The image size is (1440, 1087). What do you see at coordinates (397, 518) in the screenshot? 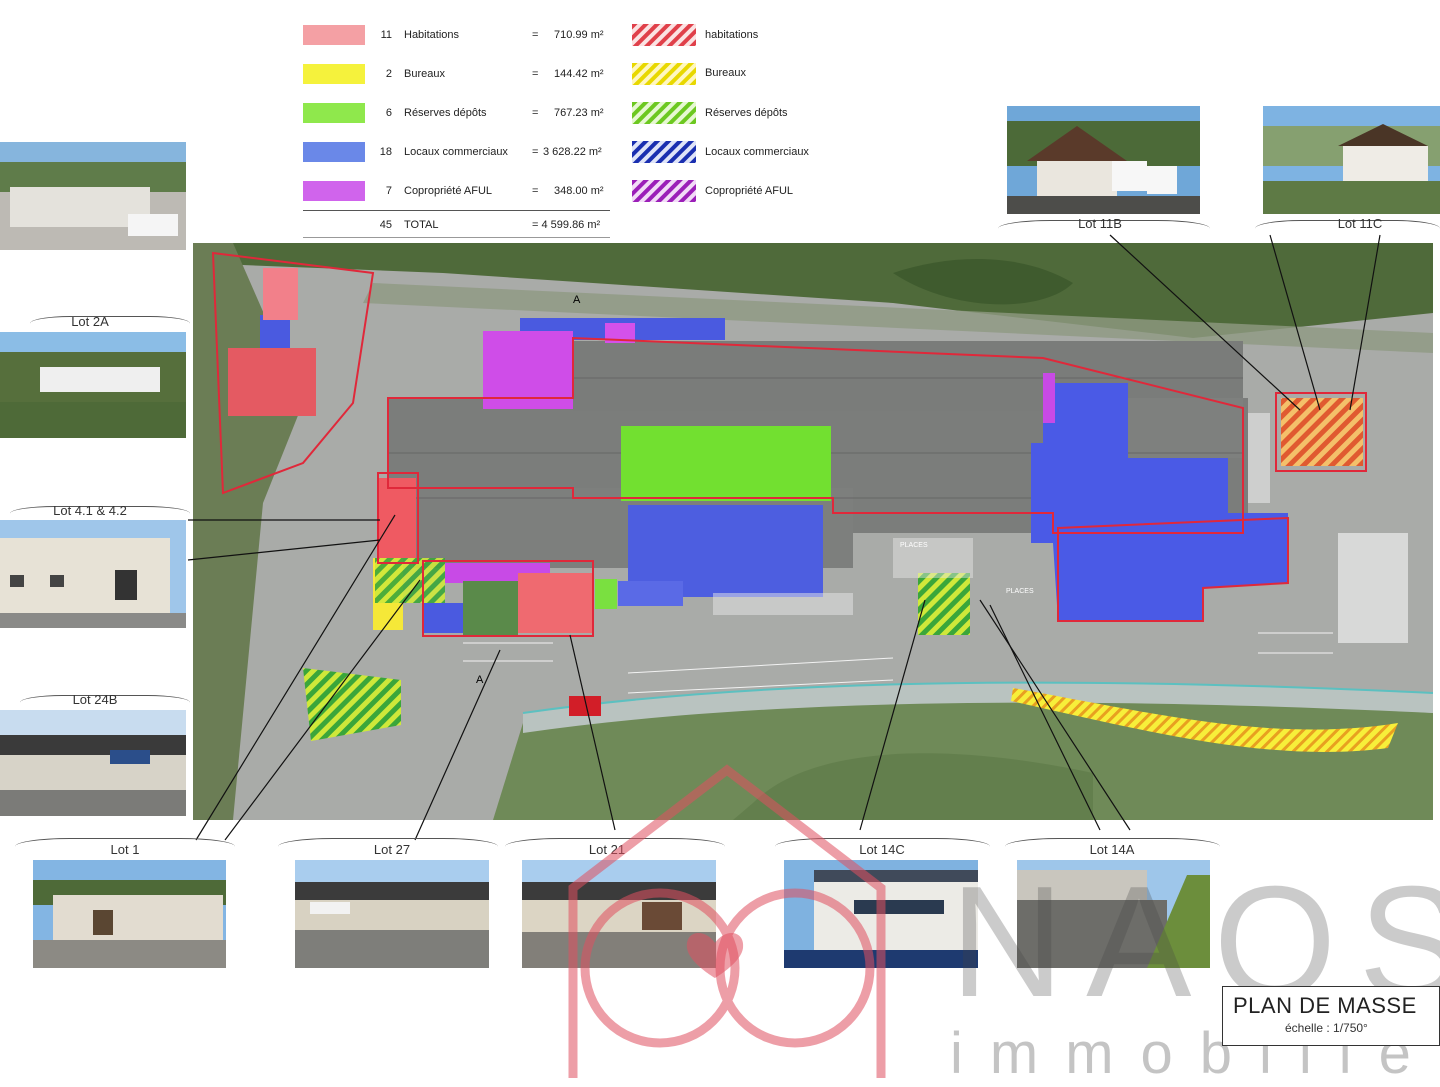
I see `zone-habitations-lot4` at bounding box center [397, 518].